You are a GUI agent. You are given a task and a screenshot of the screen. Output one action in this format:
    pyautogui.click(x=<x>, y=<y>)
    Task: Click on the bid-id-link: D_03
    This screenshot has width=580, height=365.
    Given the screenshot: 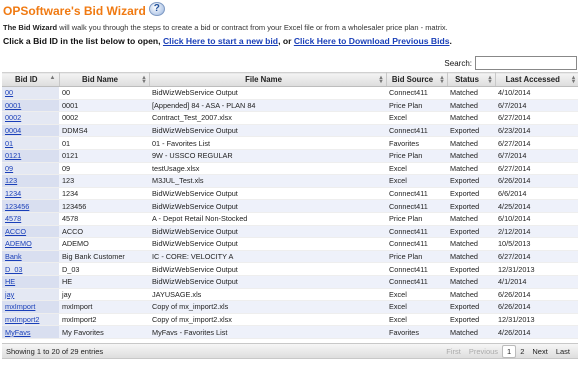 What is the action you would take?
    pyautogui.click(x=13, y=269)
    